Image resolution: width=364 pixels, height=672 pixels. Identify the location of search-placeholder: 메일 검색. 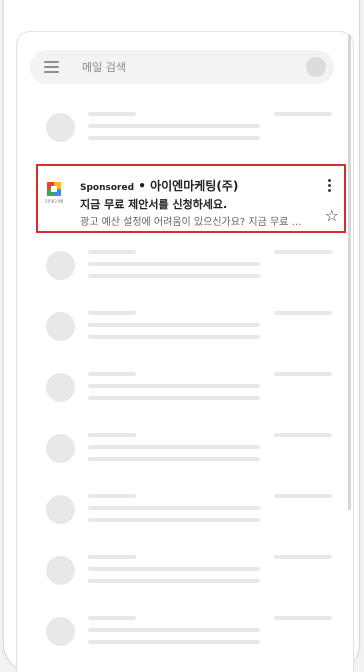
(104, 67).